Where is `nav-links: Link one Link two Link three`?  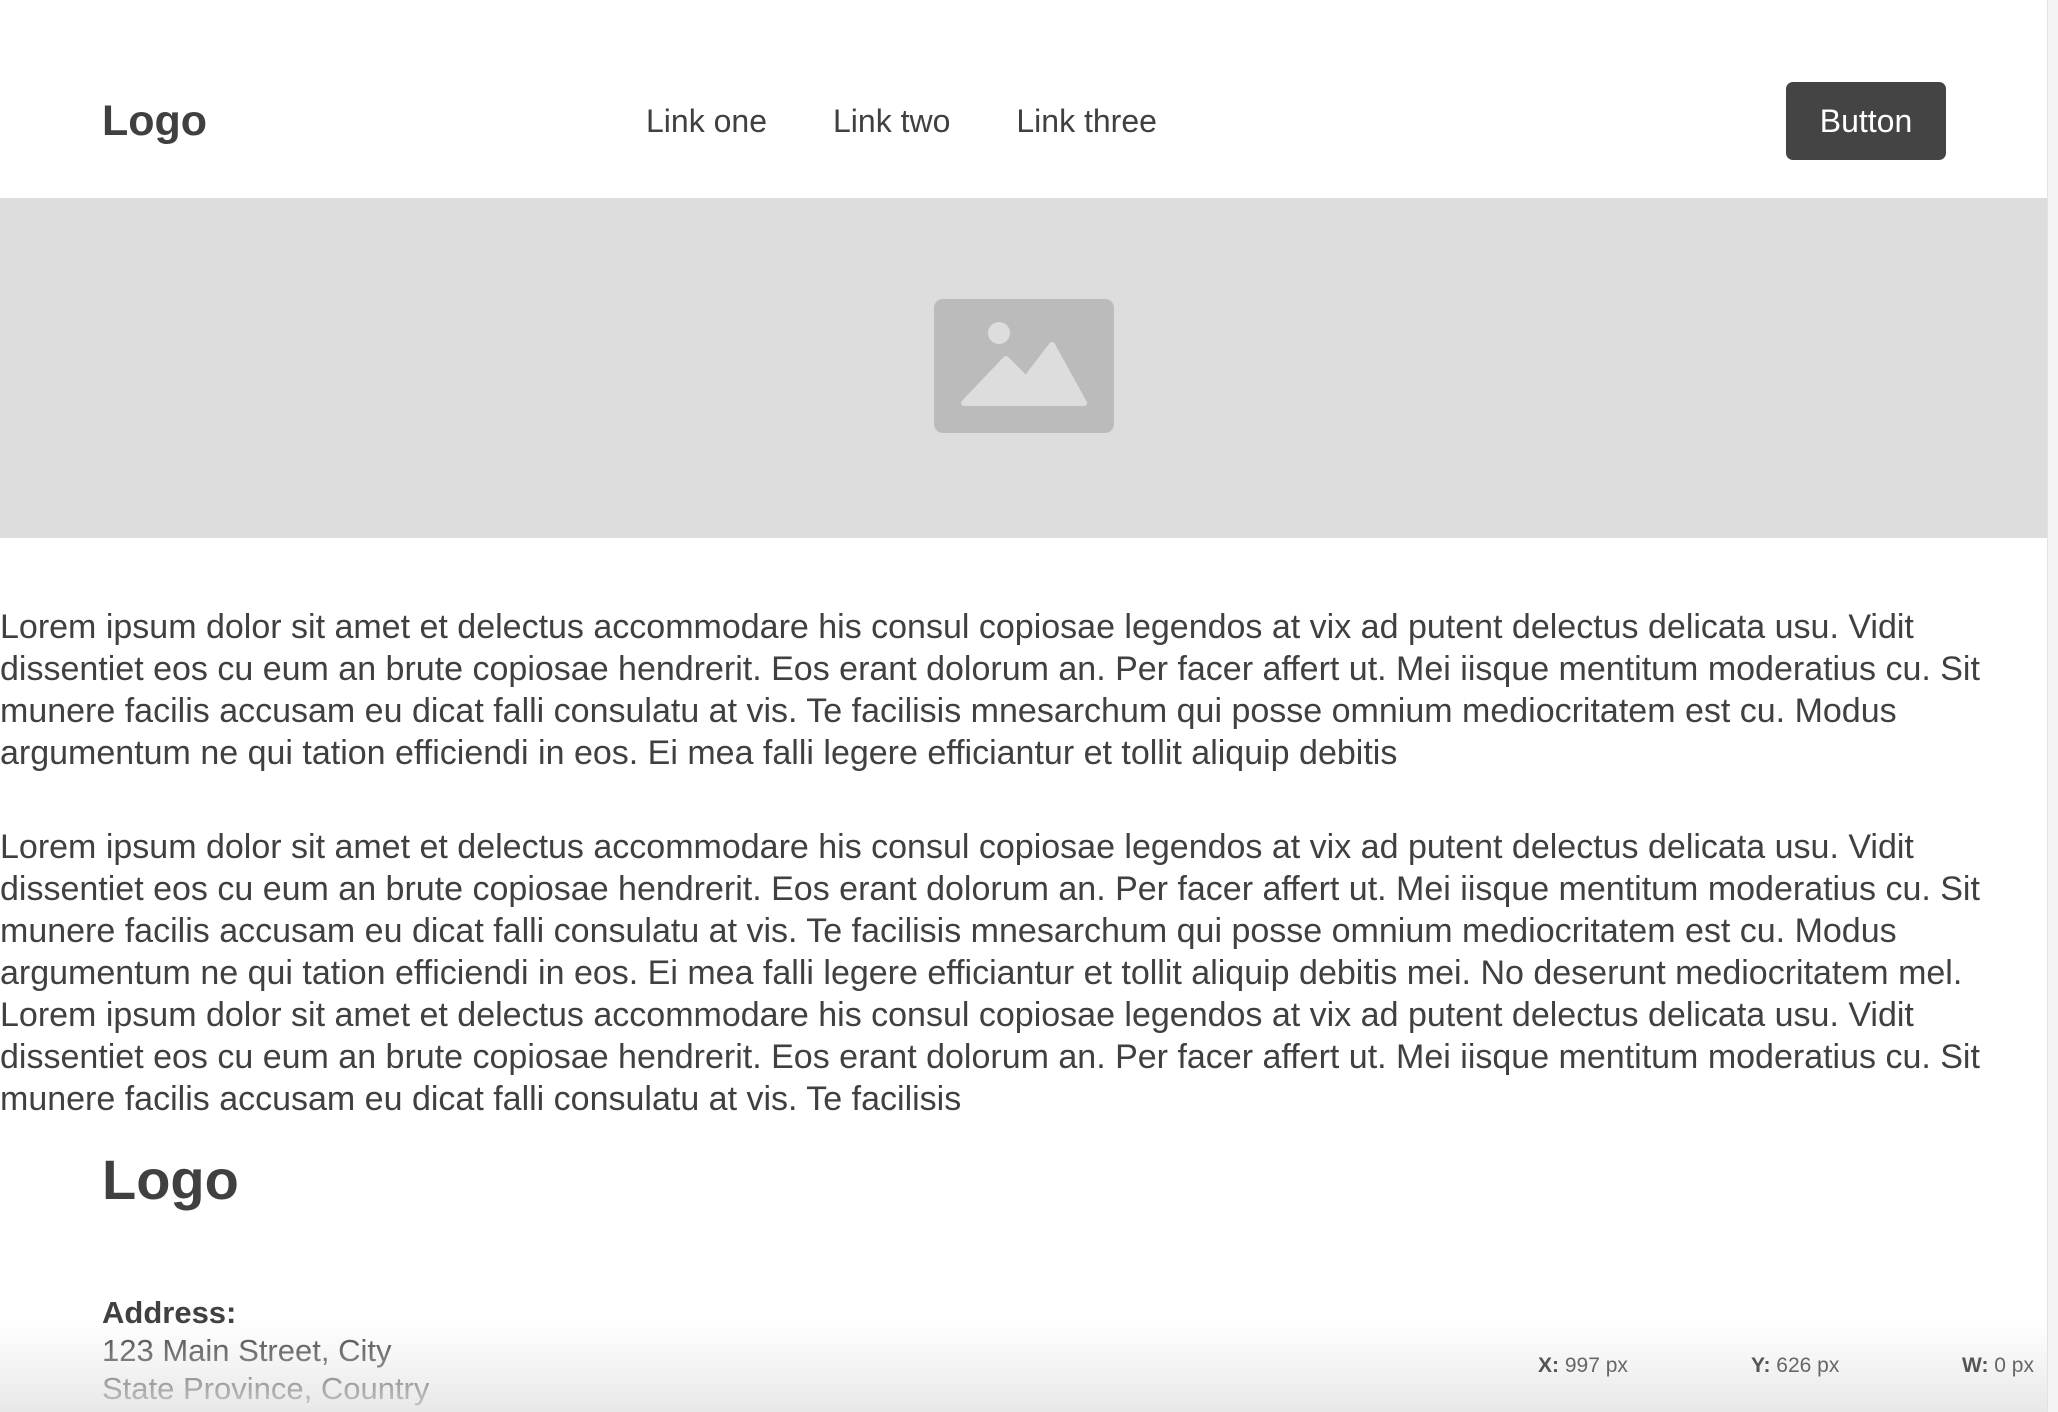
nav-links: Link one Link two Link three is located at coordinates (901, 121).